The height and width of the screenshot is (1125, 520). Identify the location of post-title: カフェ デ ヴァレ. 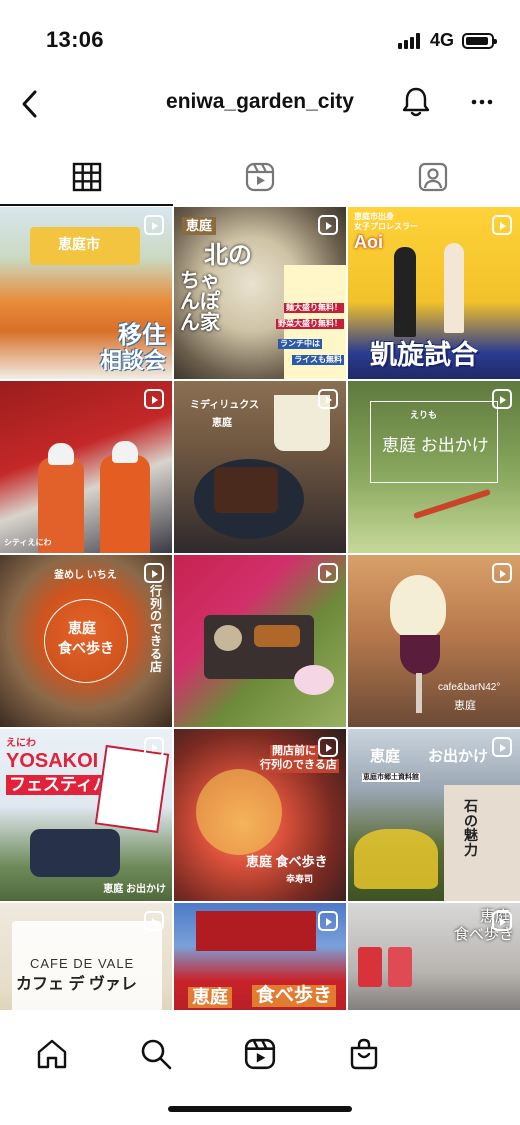
(76, 984).